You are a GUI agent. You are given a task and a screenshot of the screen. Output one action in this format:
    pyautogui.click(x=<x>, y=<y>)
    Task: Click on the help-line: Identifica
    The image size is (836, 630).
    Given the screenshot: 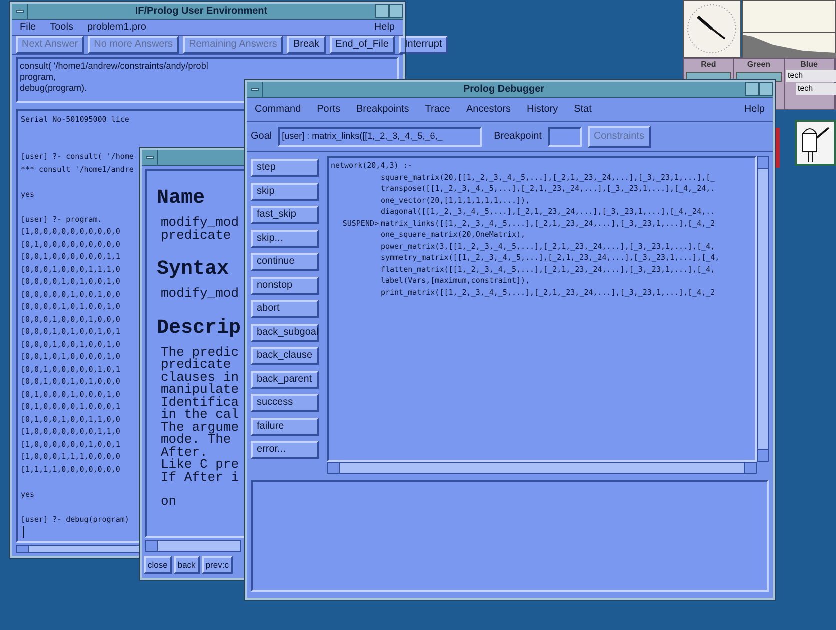 What is the action you would take?
    pyautogui.click(x=200, y=402)
    